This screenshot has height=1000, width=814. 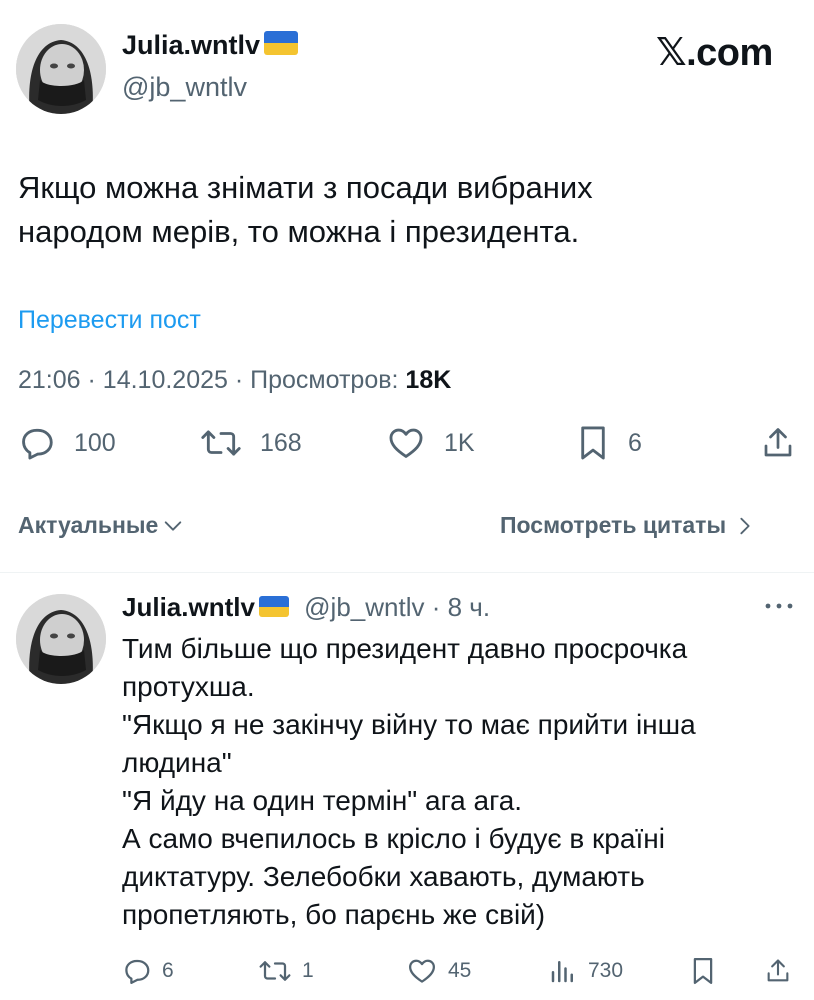 What do you see at coordinates (49, 380) in the screenshot?
I see `post-time: 21:06` at bounding box center [49, 380].